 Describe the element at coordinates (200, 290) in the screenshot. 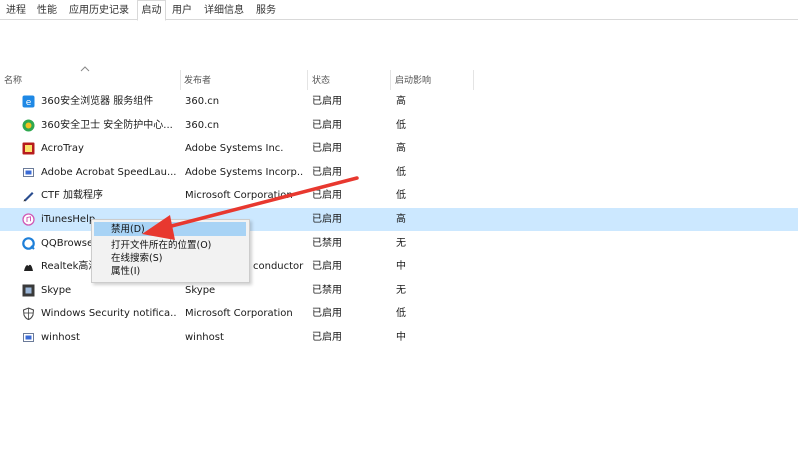

I see `cell-publisher: Skype` at that location.